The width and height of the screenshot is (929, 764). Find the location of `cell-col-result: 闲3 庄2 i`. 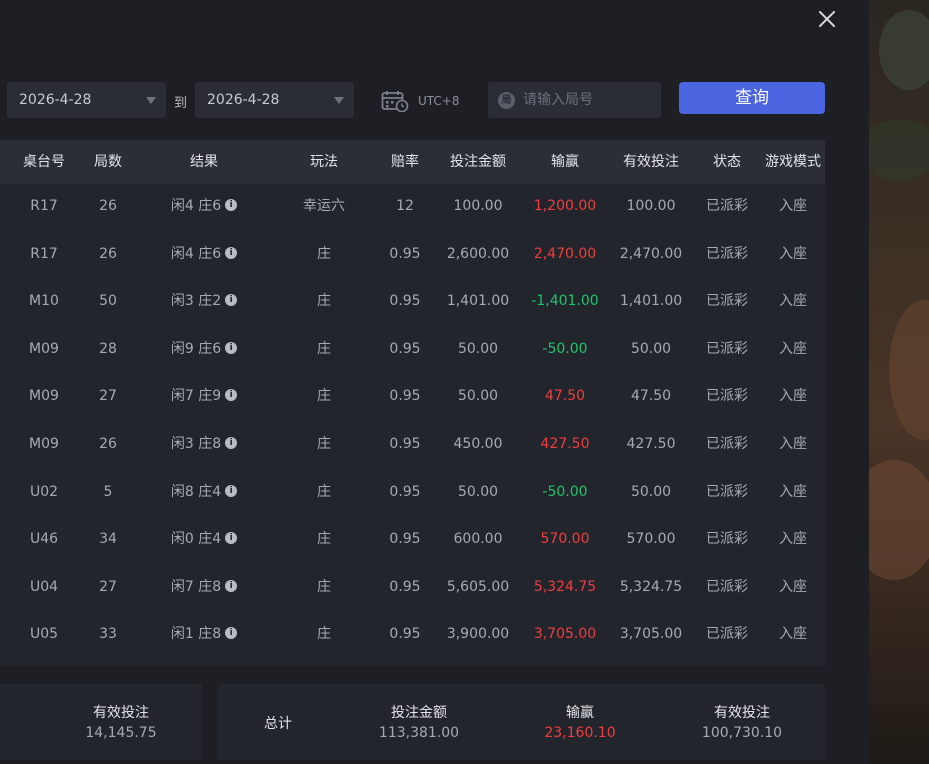

cell-col-result: 闲3 庄2 i is located at coordinates (204, 303).